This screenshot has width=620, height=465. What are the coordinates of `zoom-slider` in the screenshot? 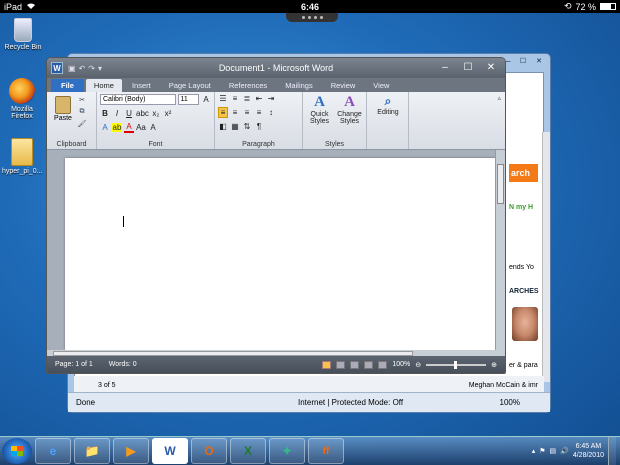 It's located at (456, 364).